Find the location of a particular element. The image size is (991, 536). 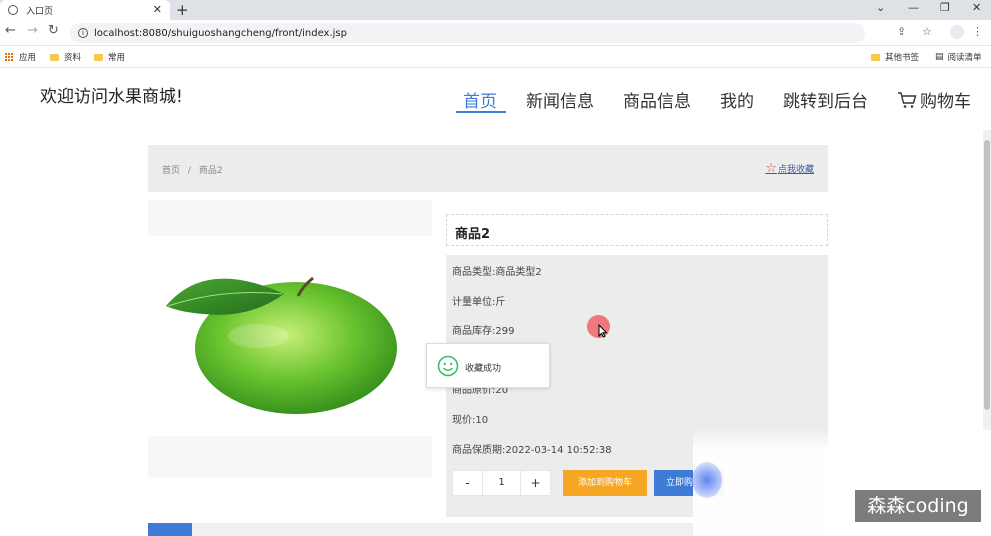

breadcrumb-bar: 首页 / 商品2 ☆ 点我收藏 is located at coordinates (488, 168).